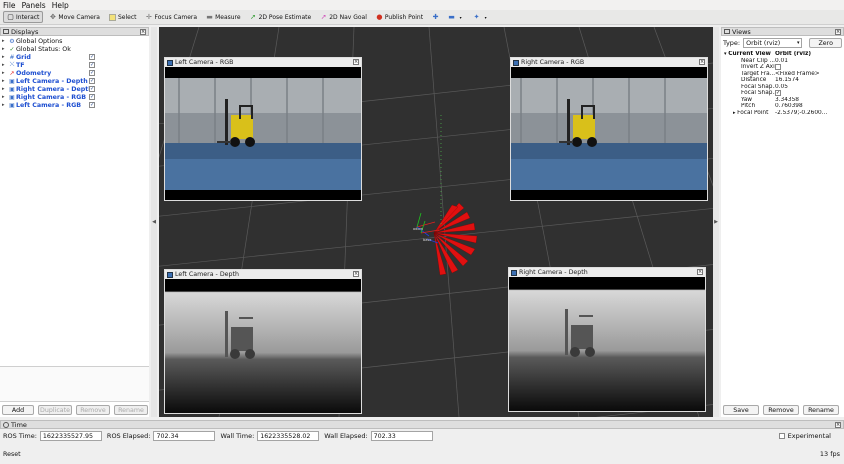 The width and height of the screenshot is (844, 464). I want to click on collapse-left-handle: ◀, so click(154, 222).